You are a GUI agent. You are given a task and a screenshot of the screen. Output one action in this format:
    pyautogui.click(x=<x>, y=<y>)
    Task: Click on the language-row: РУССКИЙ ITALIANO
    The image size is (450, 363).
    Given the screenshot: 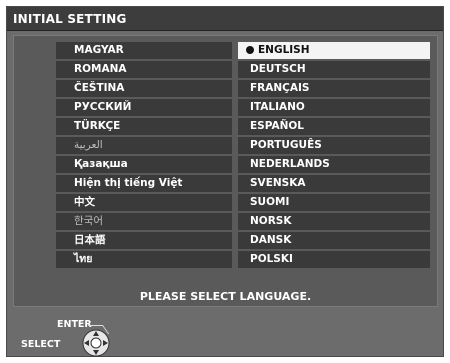 What is the action you would take?
    pyautogui.click(x=243, y=107)
    